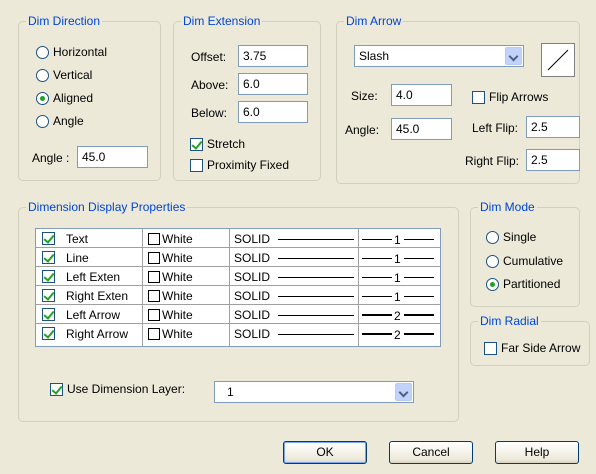  I want to click on below-input: 6.0, so click(273, 112).